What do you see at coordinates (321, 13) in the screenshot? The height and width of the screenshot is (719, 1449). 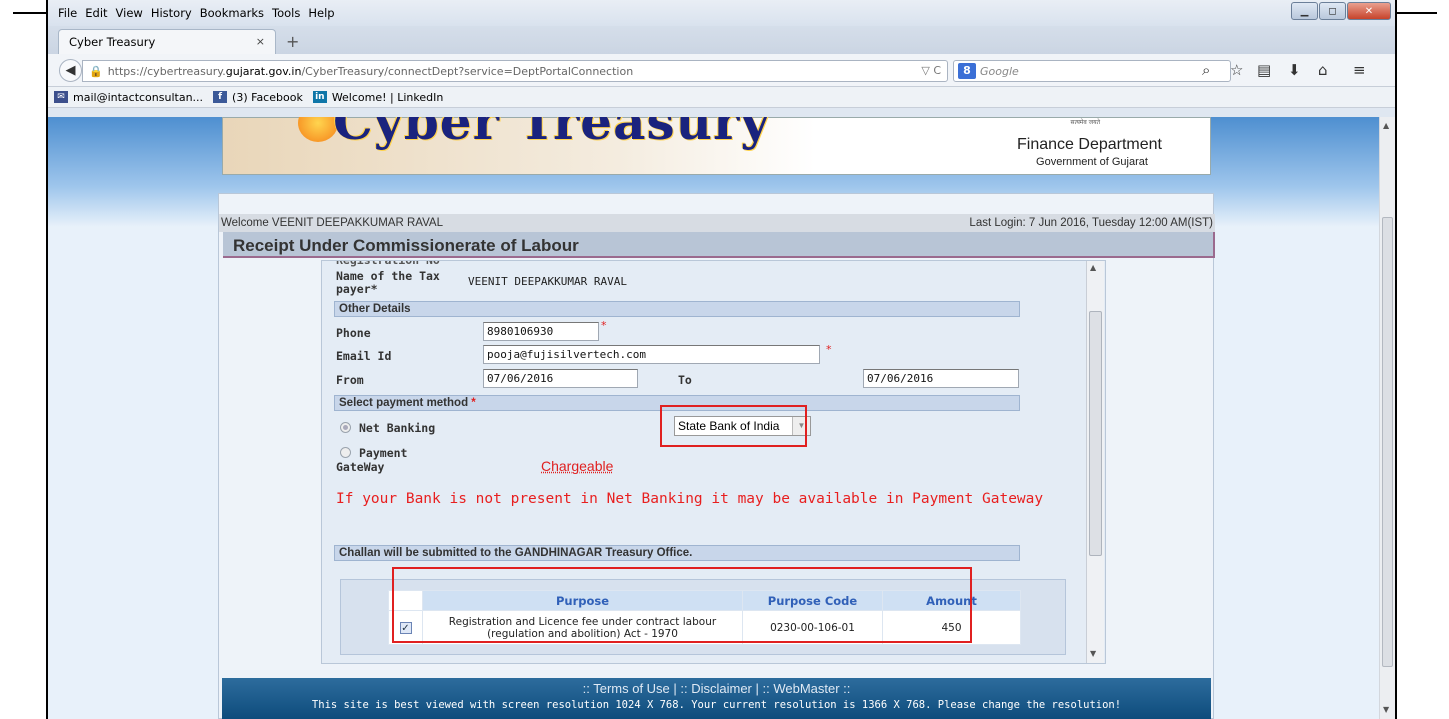 I see `menu-help: Help` at bounding box center [321, 13].